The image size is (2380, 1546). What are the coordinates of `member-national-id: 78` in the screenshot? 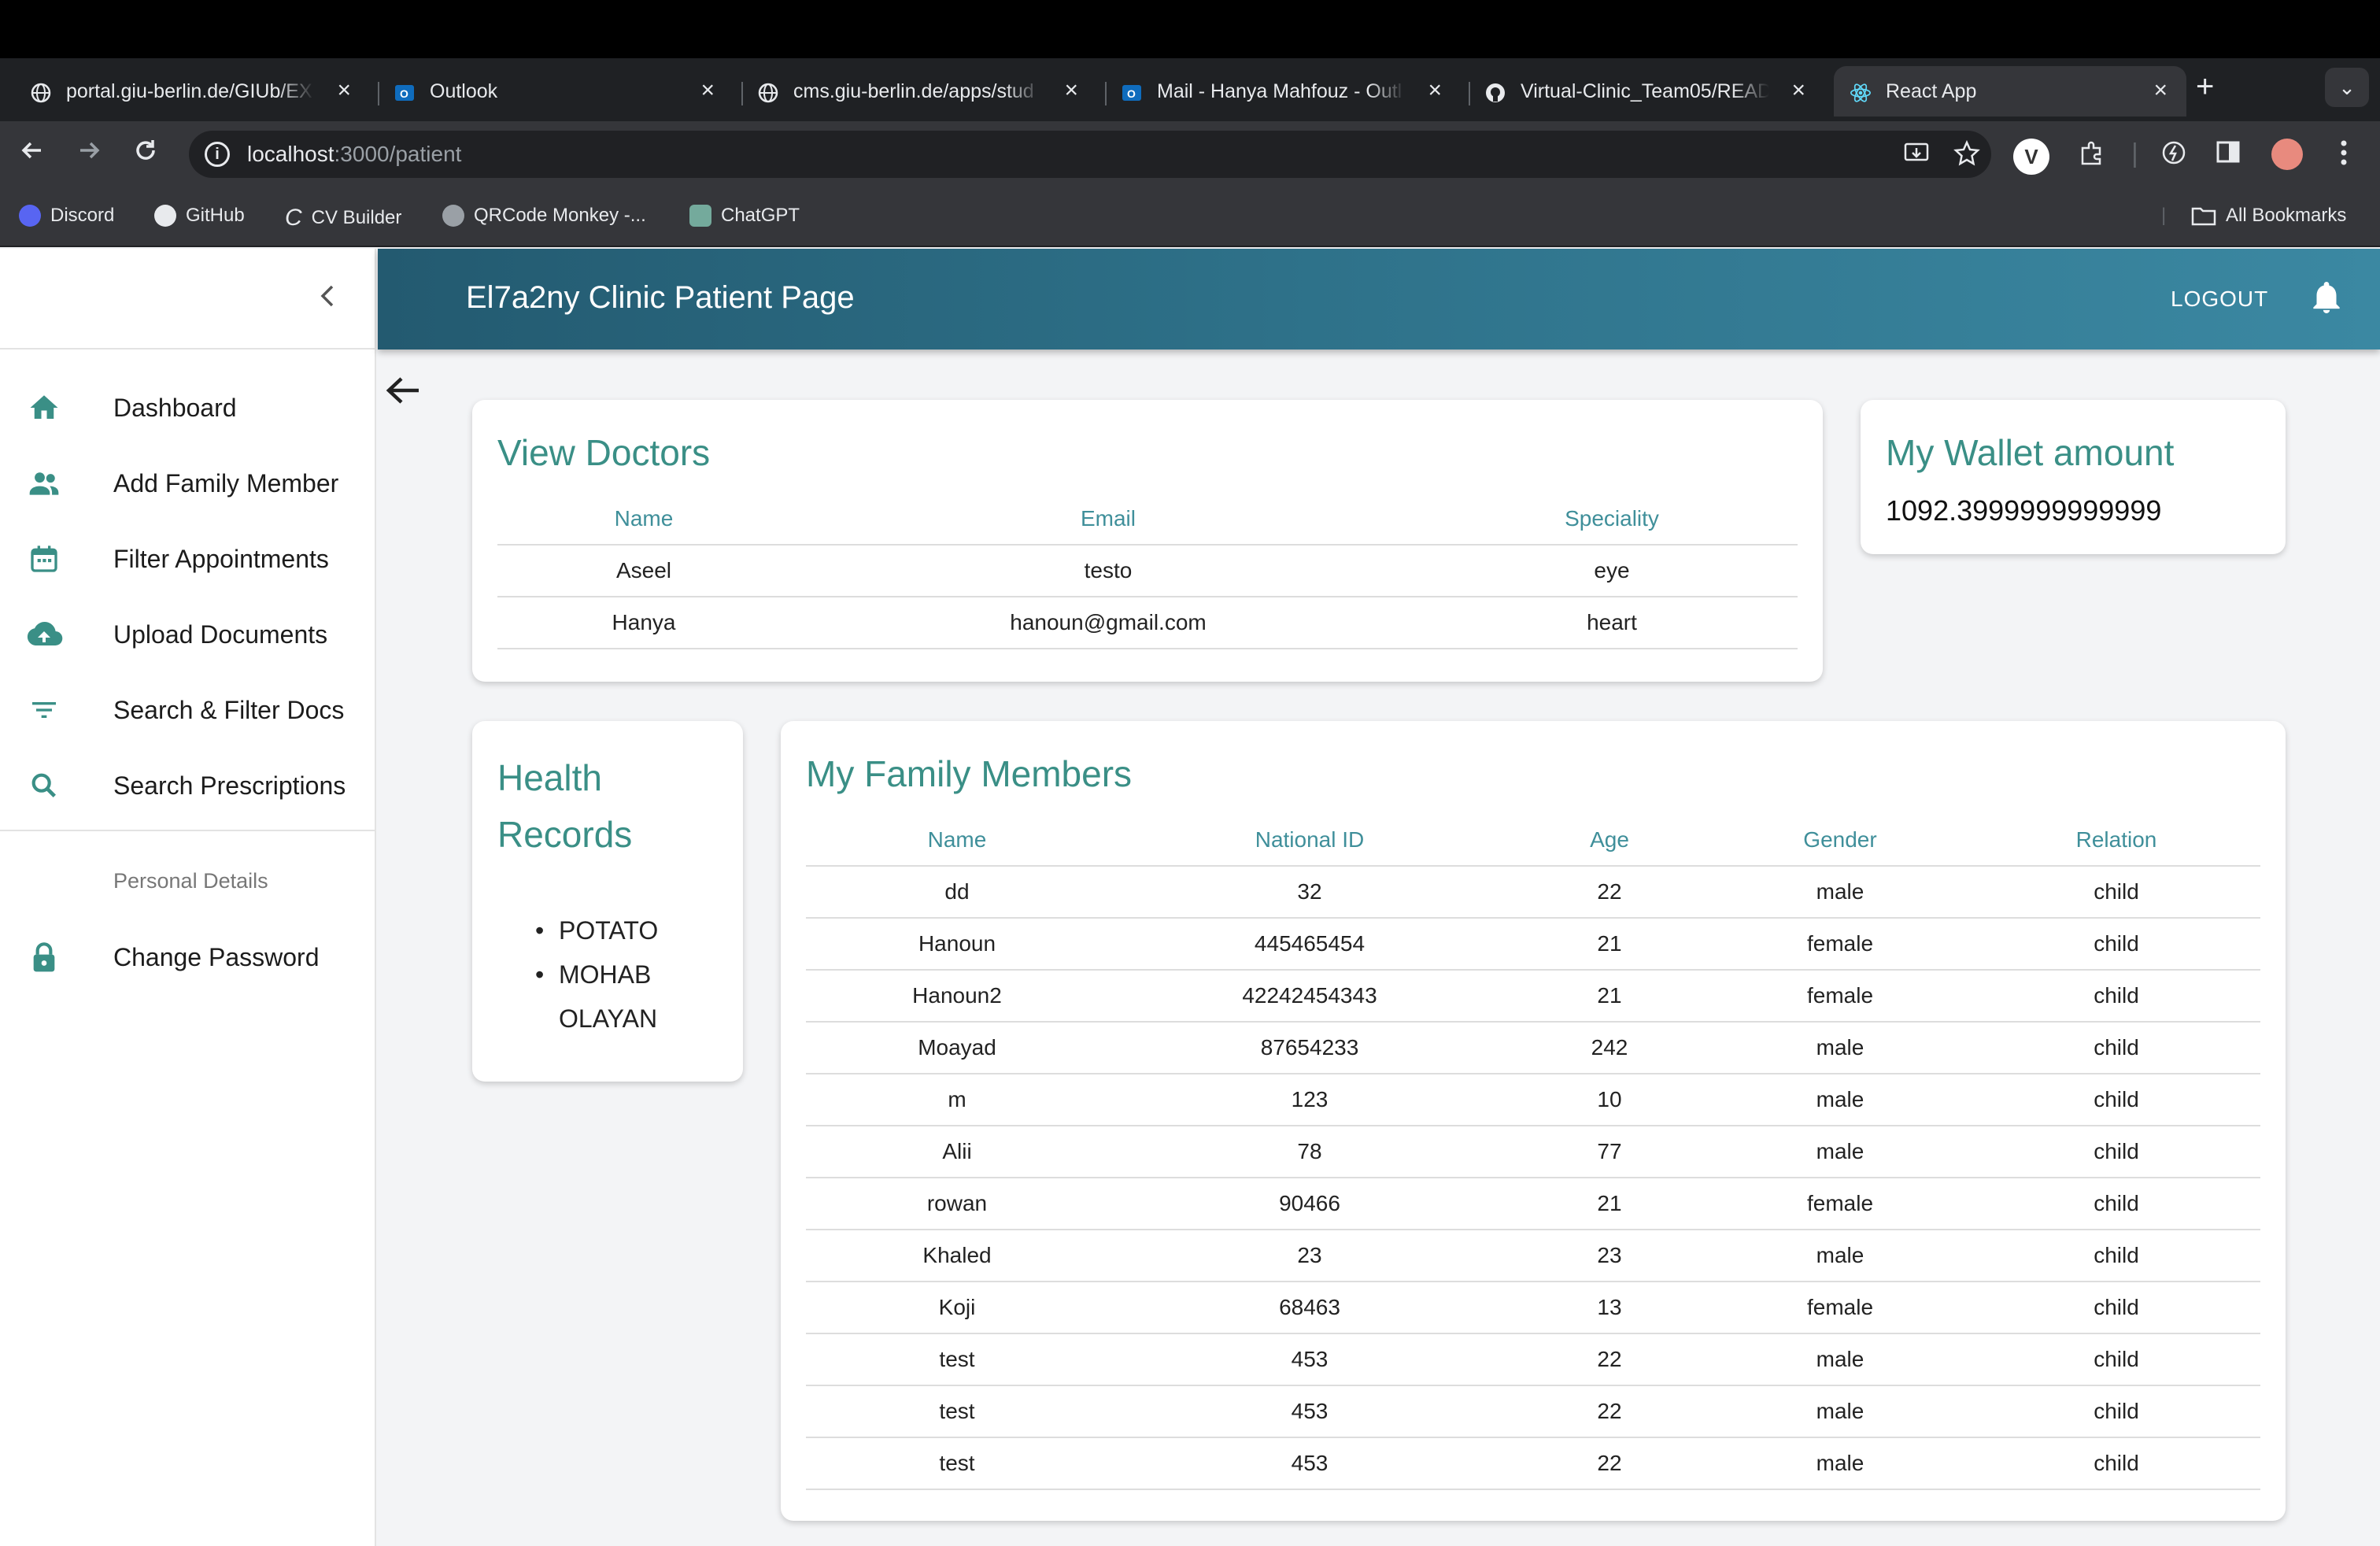 It's located at (1309, 1152).